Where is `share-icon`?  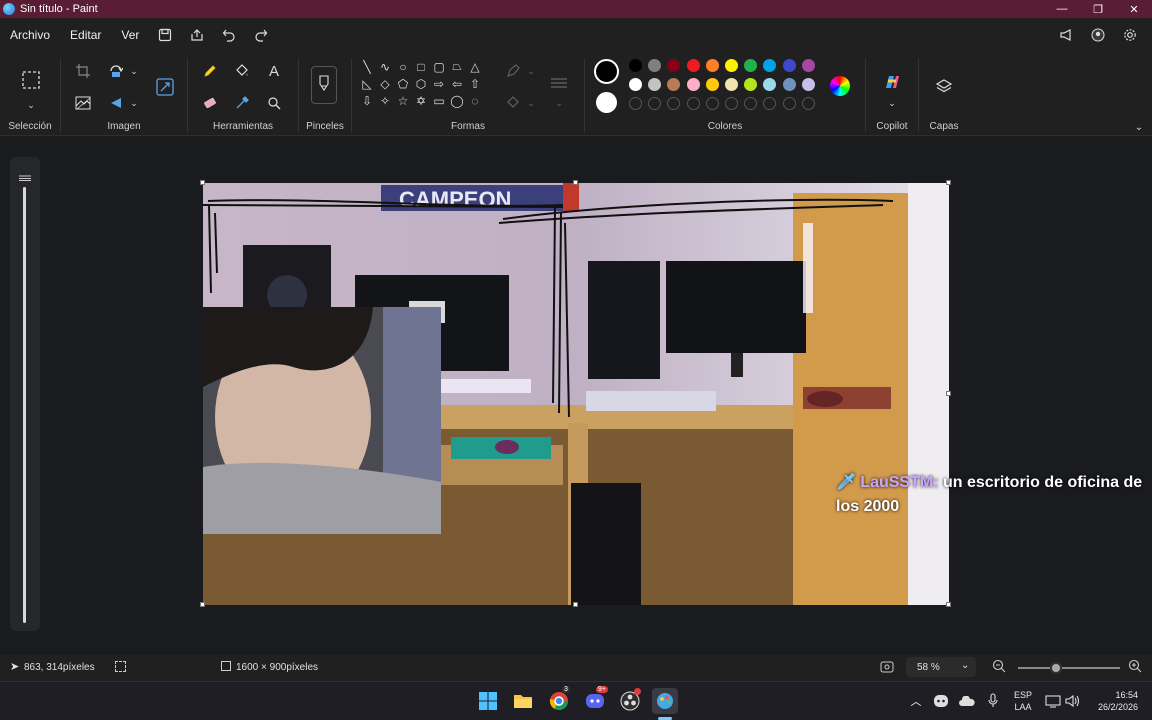 share-icon is located at coordinates (197, 35).